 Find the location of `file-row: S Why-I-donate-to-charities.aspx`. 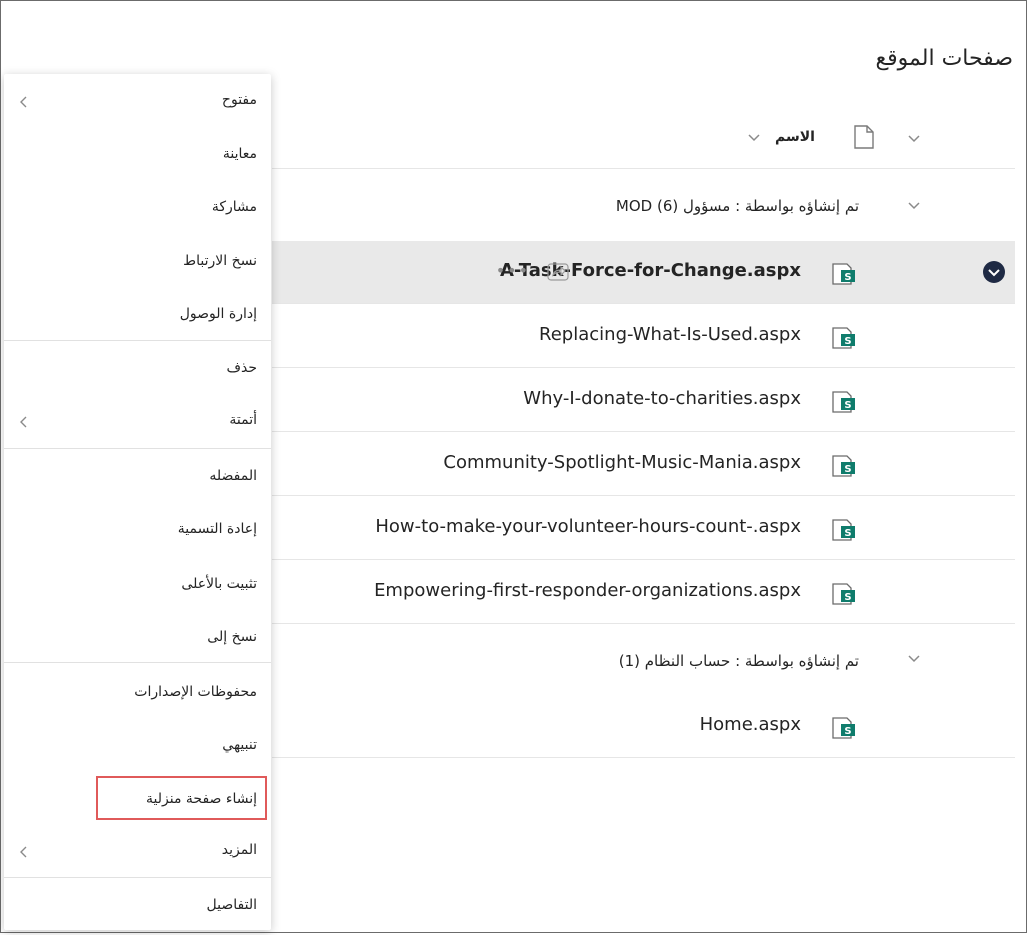

file-row: S Why-I-donate-to-charities.aspx is located at coordinates (643, 400).